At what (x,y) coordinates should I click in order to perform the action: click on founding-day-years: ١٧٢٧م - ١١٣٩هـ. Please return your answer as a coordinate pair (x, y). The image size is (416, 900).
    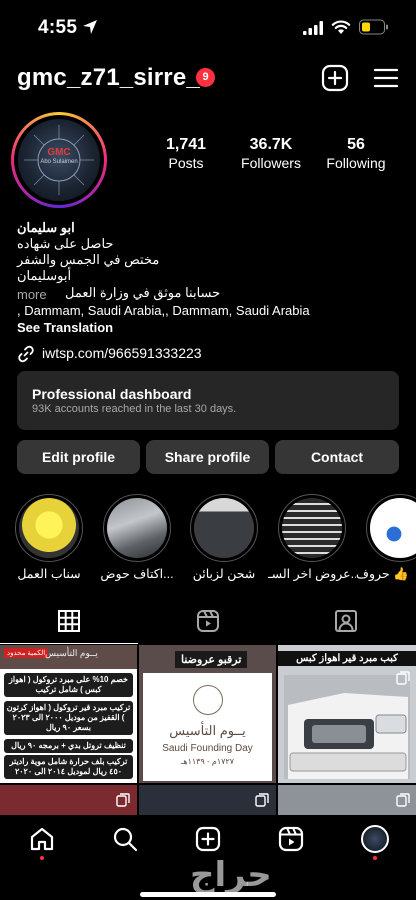
    Looking at the image, I should click on (207, 761).